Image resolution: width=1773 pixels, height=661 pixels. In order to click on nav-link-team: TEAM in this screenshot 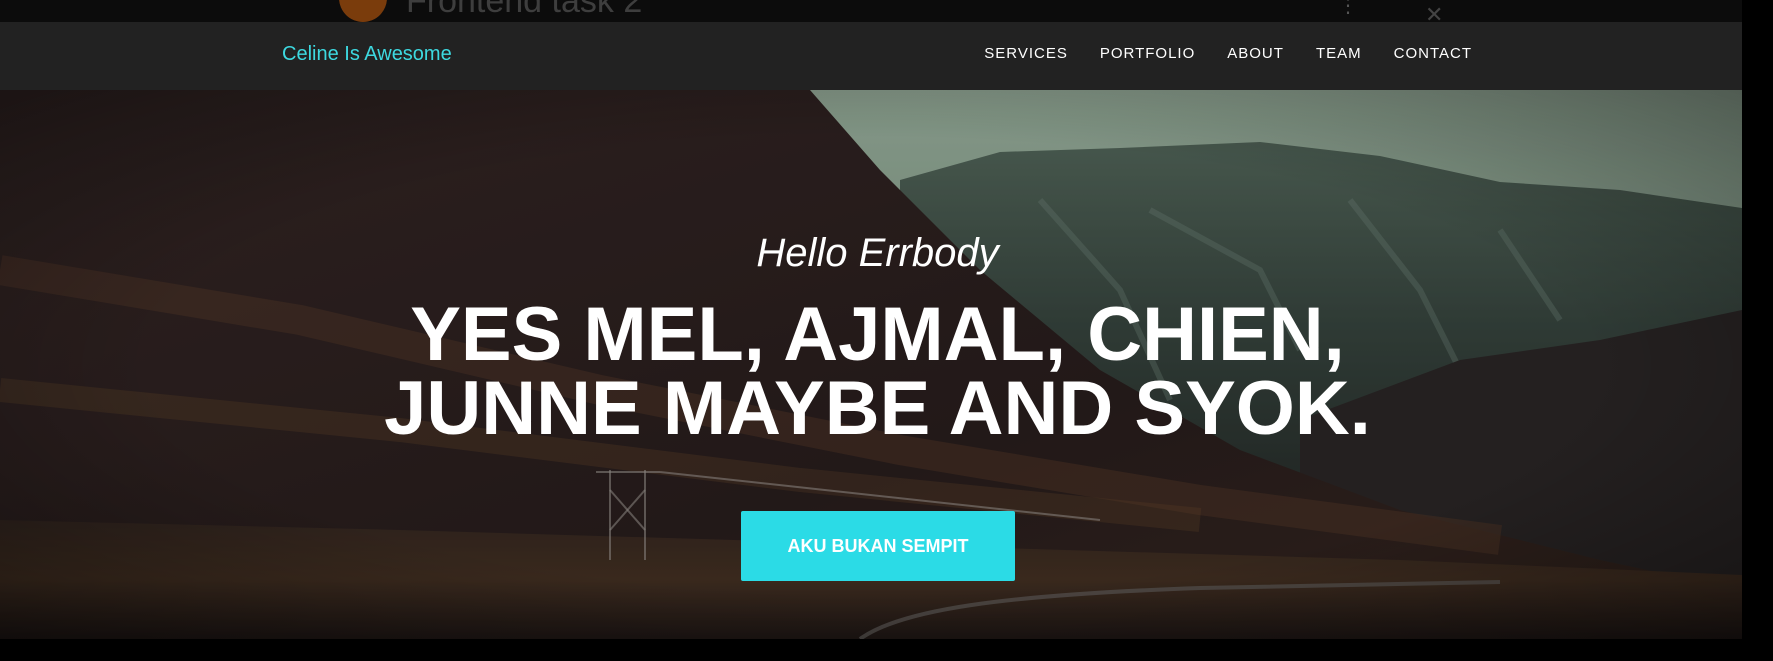, I will do `click(1339, 54)`.